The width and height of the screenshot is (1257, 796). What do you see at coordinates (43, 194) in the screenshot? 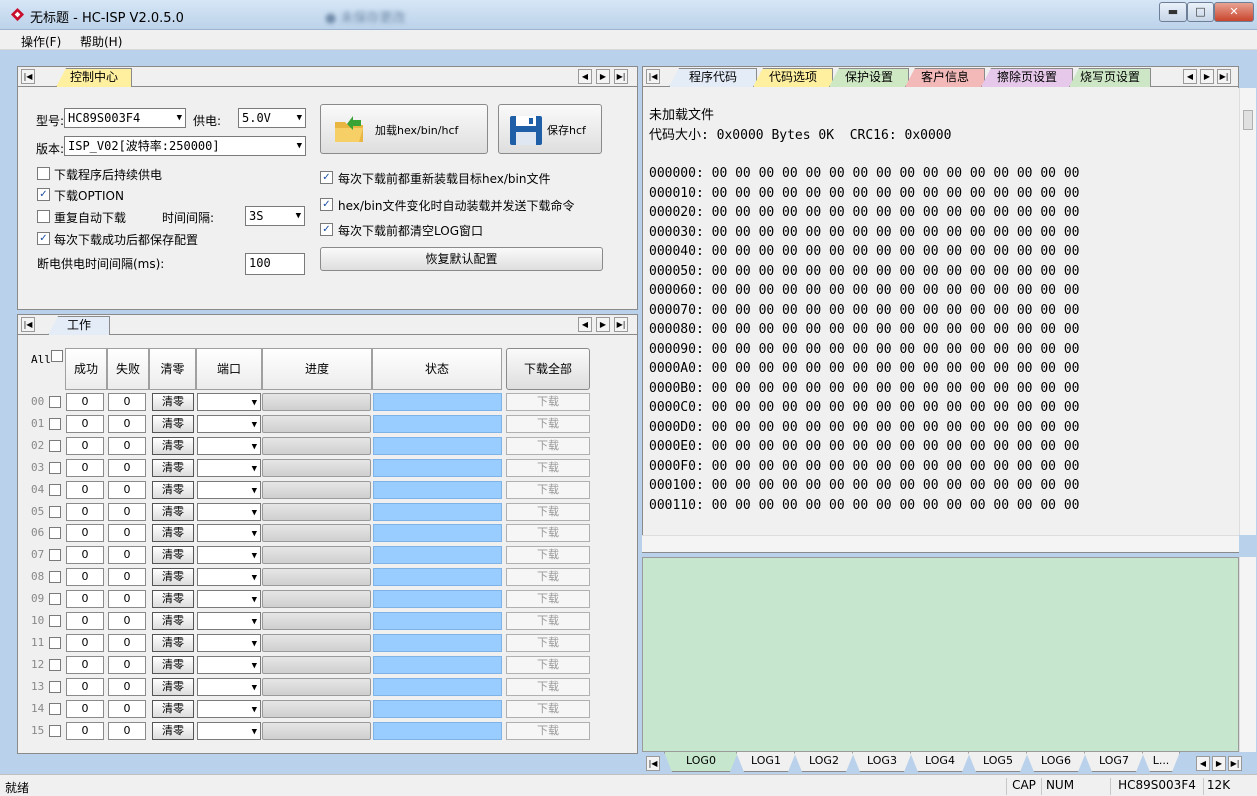
I see `download-option-checkbox: ✓` at bounding box center [43, 194].